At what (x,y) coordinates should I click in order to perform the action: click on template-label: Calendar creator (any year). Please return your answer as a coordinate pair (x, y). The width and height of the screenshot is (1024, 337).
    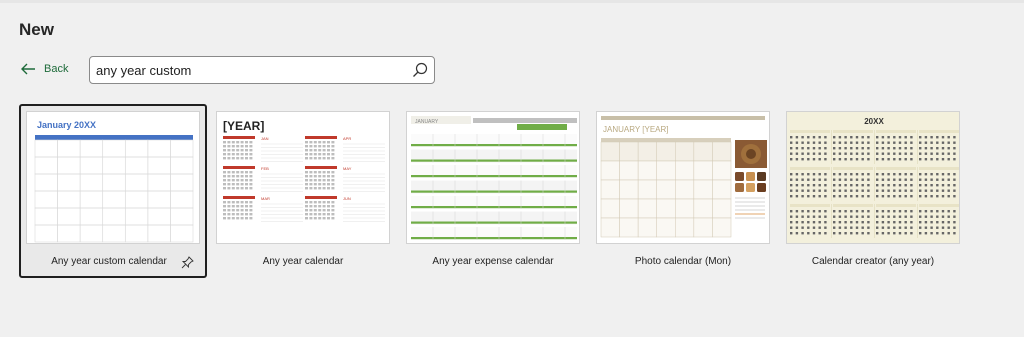
    Looking at the image, I should click on (873, 261).